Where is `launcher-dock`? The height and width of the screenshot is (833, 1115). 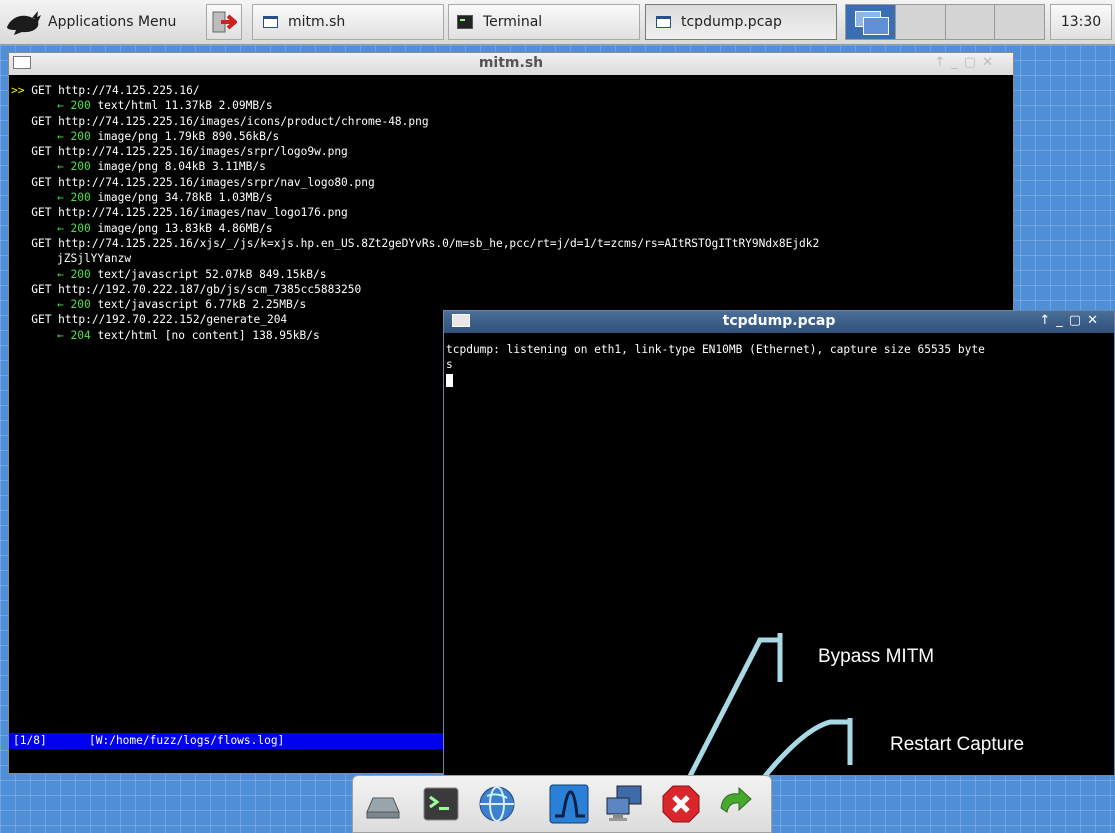 launcher-dock is located at coordinates (562, 804).